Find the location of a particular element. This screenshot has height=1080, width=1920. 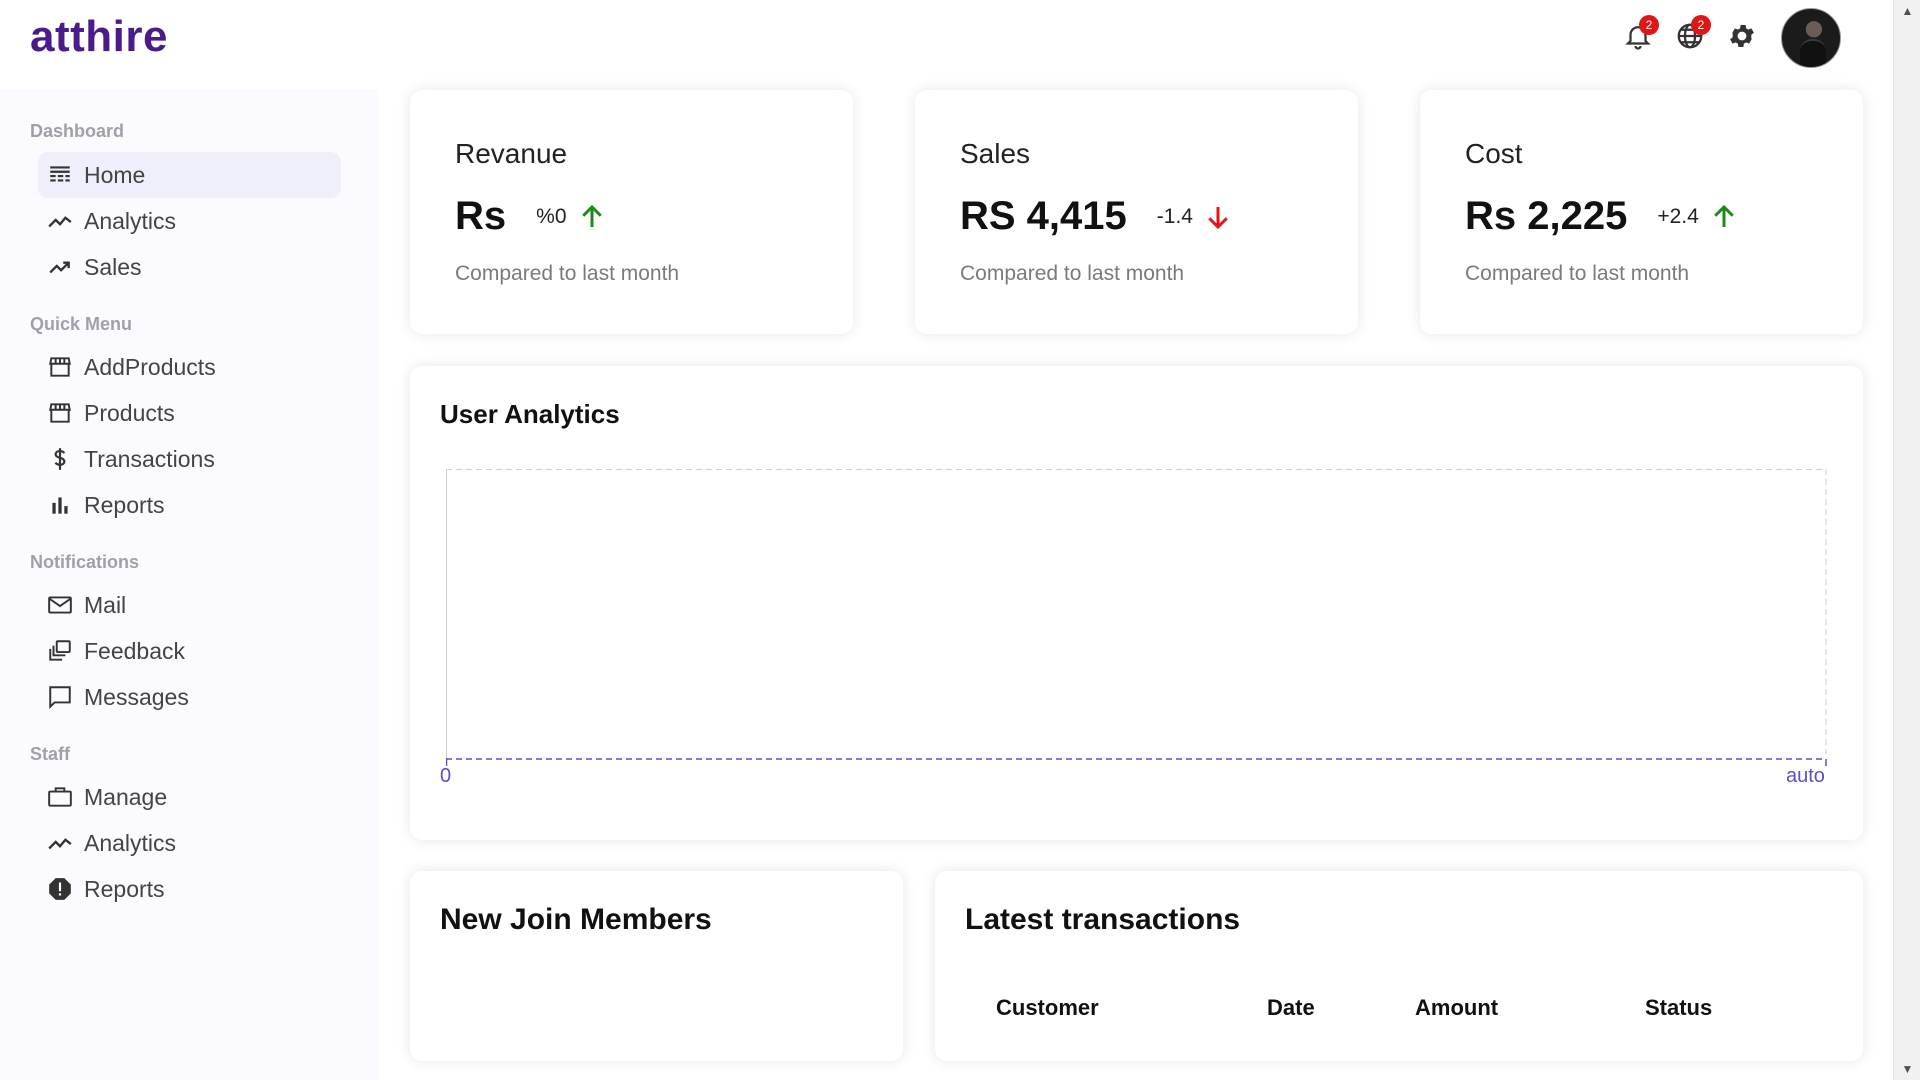

stat-value: Rs 2,225 is located at coordinates (1546, 216).